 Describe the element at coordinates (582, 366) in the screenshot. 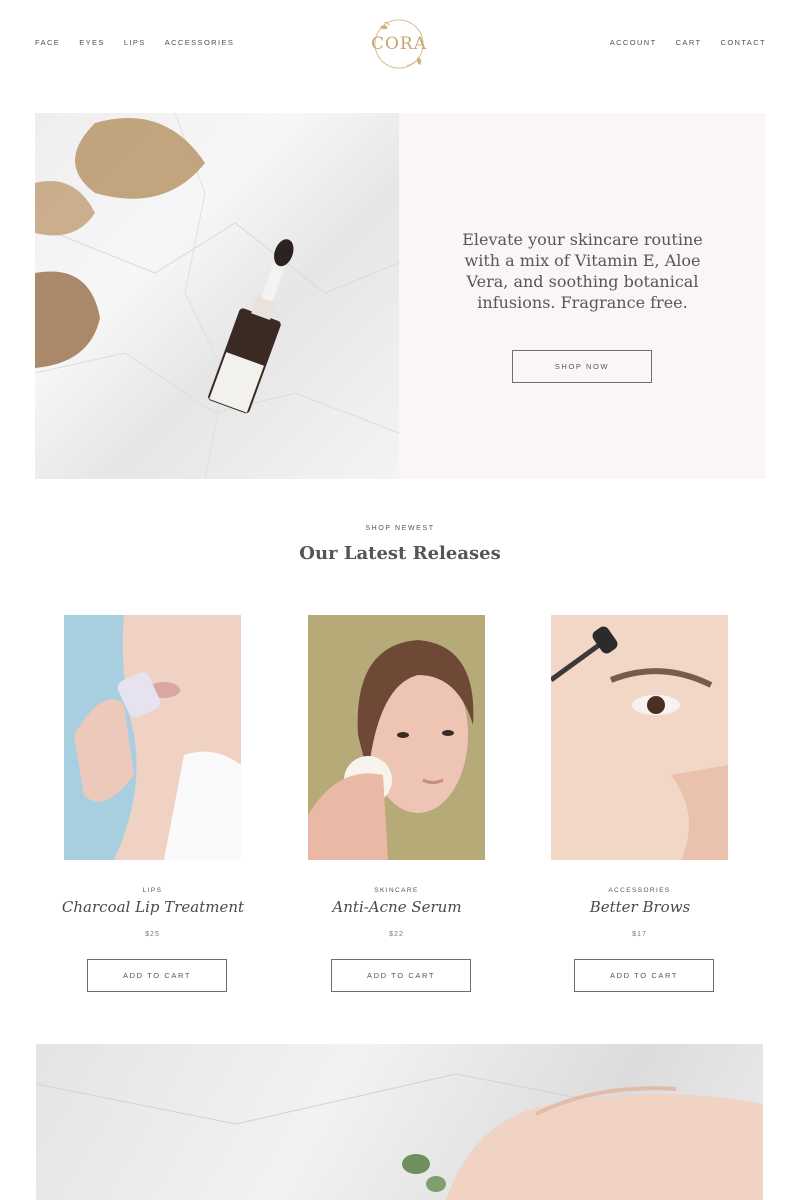

I see `shop-now-button: SHOP NOW` at that location.